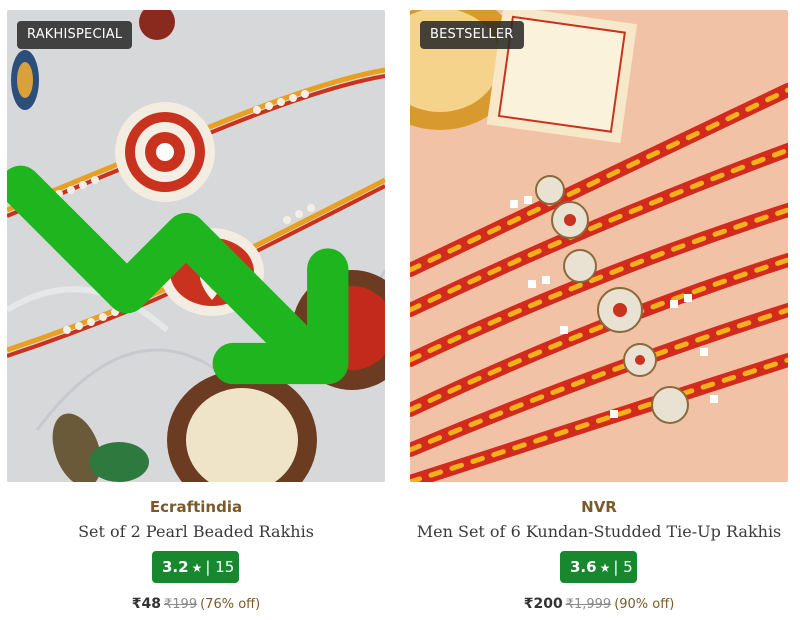 This screenshot has width=800, height=620. Describe the element at coordinates (598, 567) in the screenshot. I see `rating-badge: 3.6 ★ | 5` at that location.